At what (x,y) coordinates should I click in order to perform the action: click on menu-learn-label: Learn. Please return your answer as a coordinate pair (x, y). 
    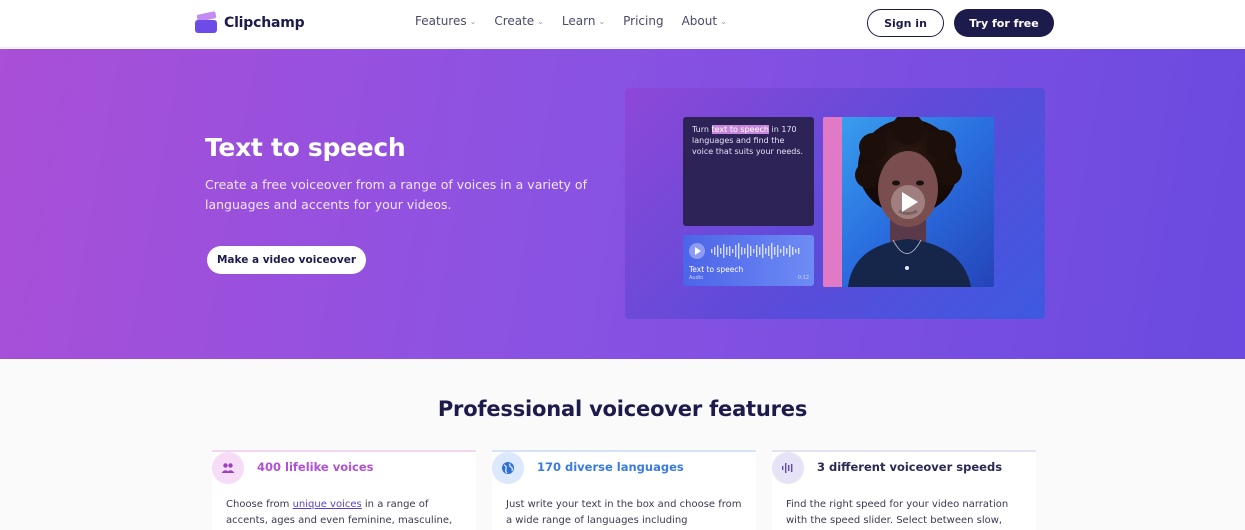
    Looking at the image, I should click on (578, 21).